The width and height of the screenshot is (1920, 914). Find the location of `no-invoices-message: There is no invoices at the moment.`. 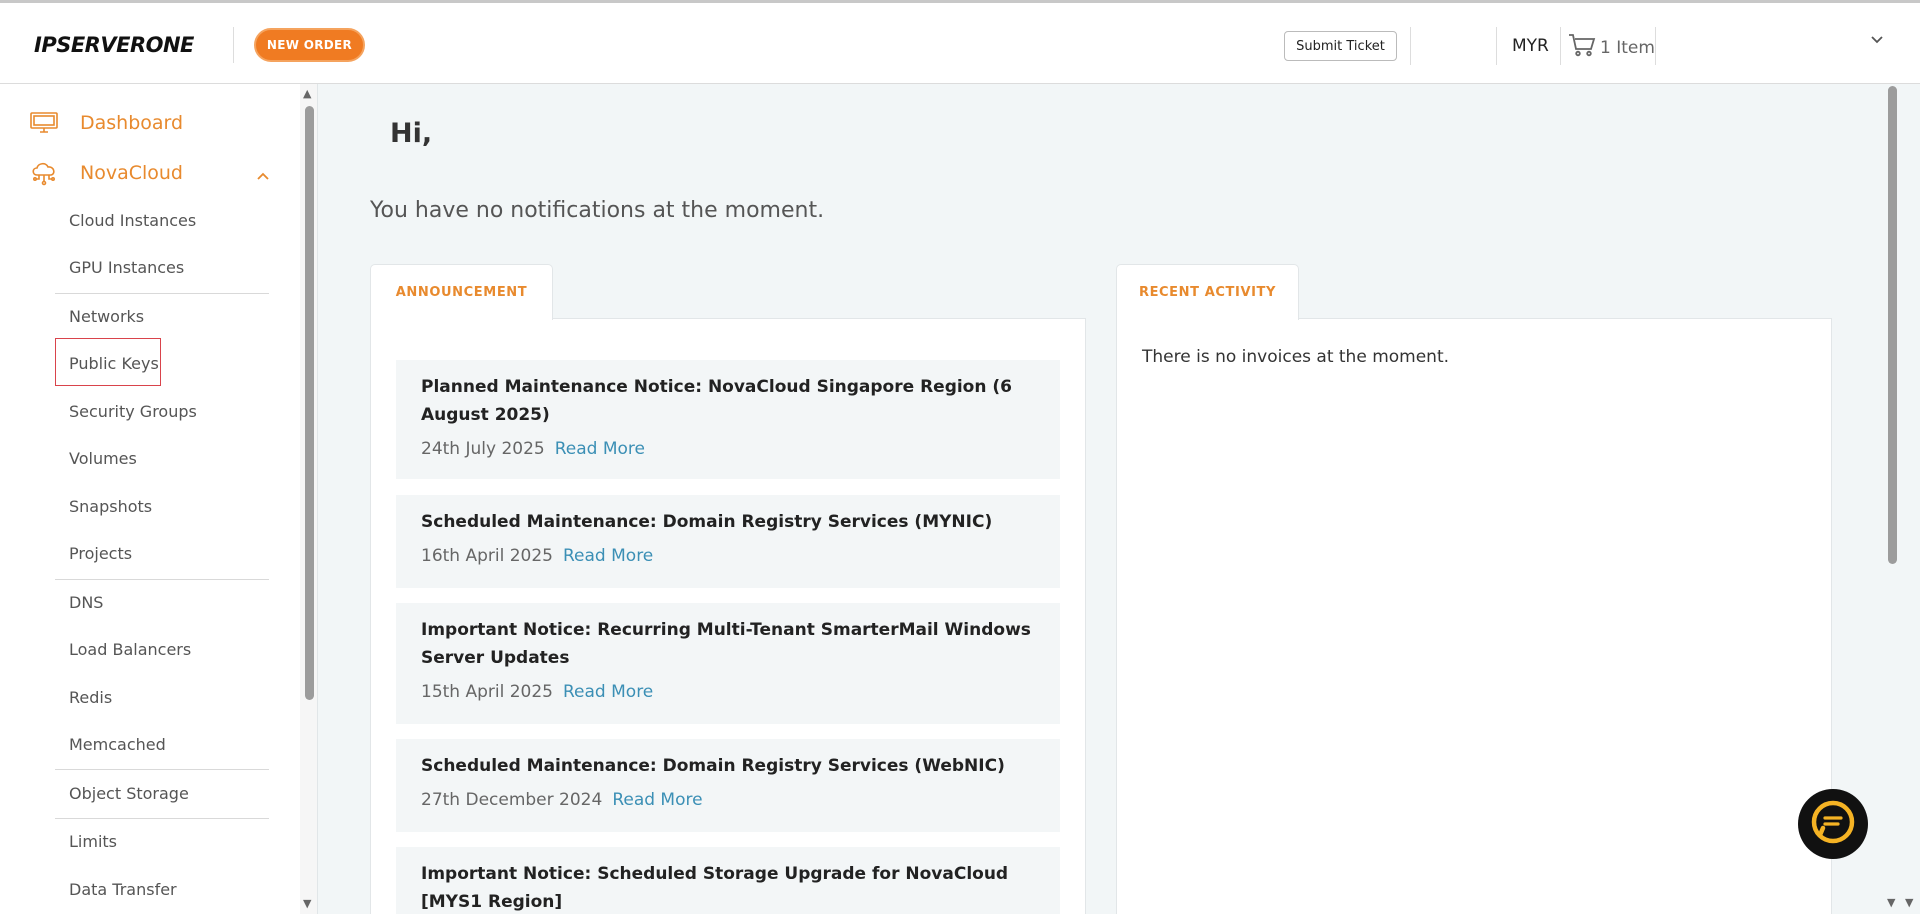

no-invoices-message: There is no invoices at the moment. is located at coordinates (1296, 357).